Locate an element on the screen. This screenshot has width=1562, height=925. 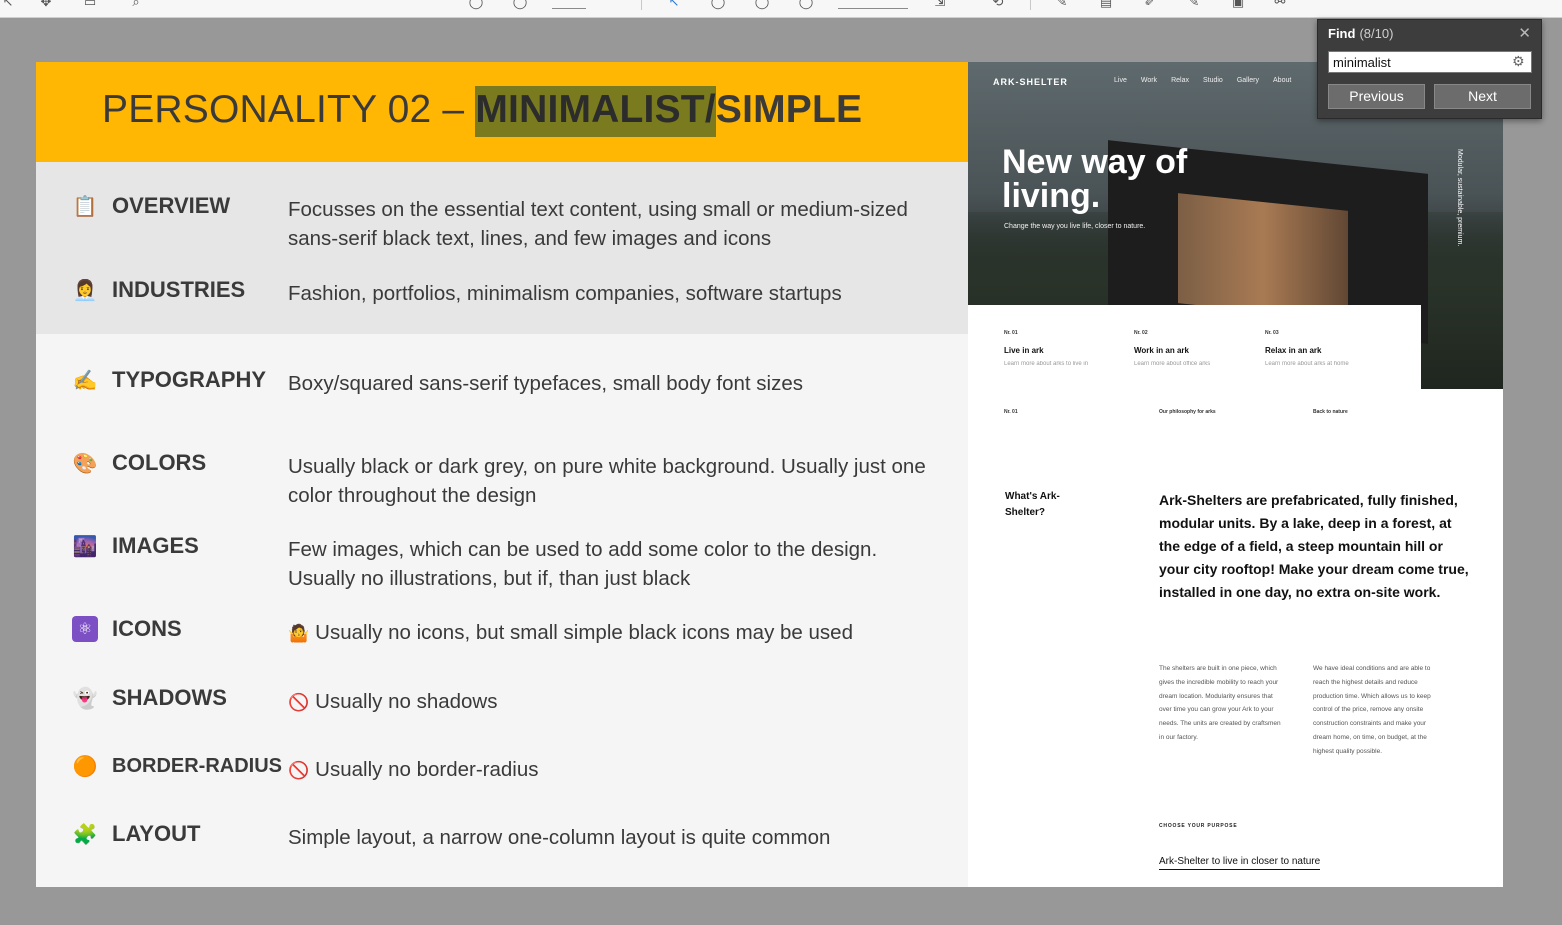
fit-icon: ⇲ is located at coordinates (940, 5).